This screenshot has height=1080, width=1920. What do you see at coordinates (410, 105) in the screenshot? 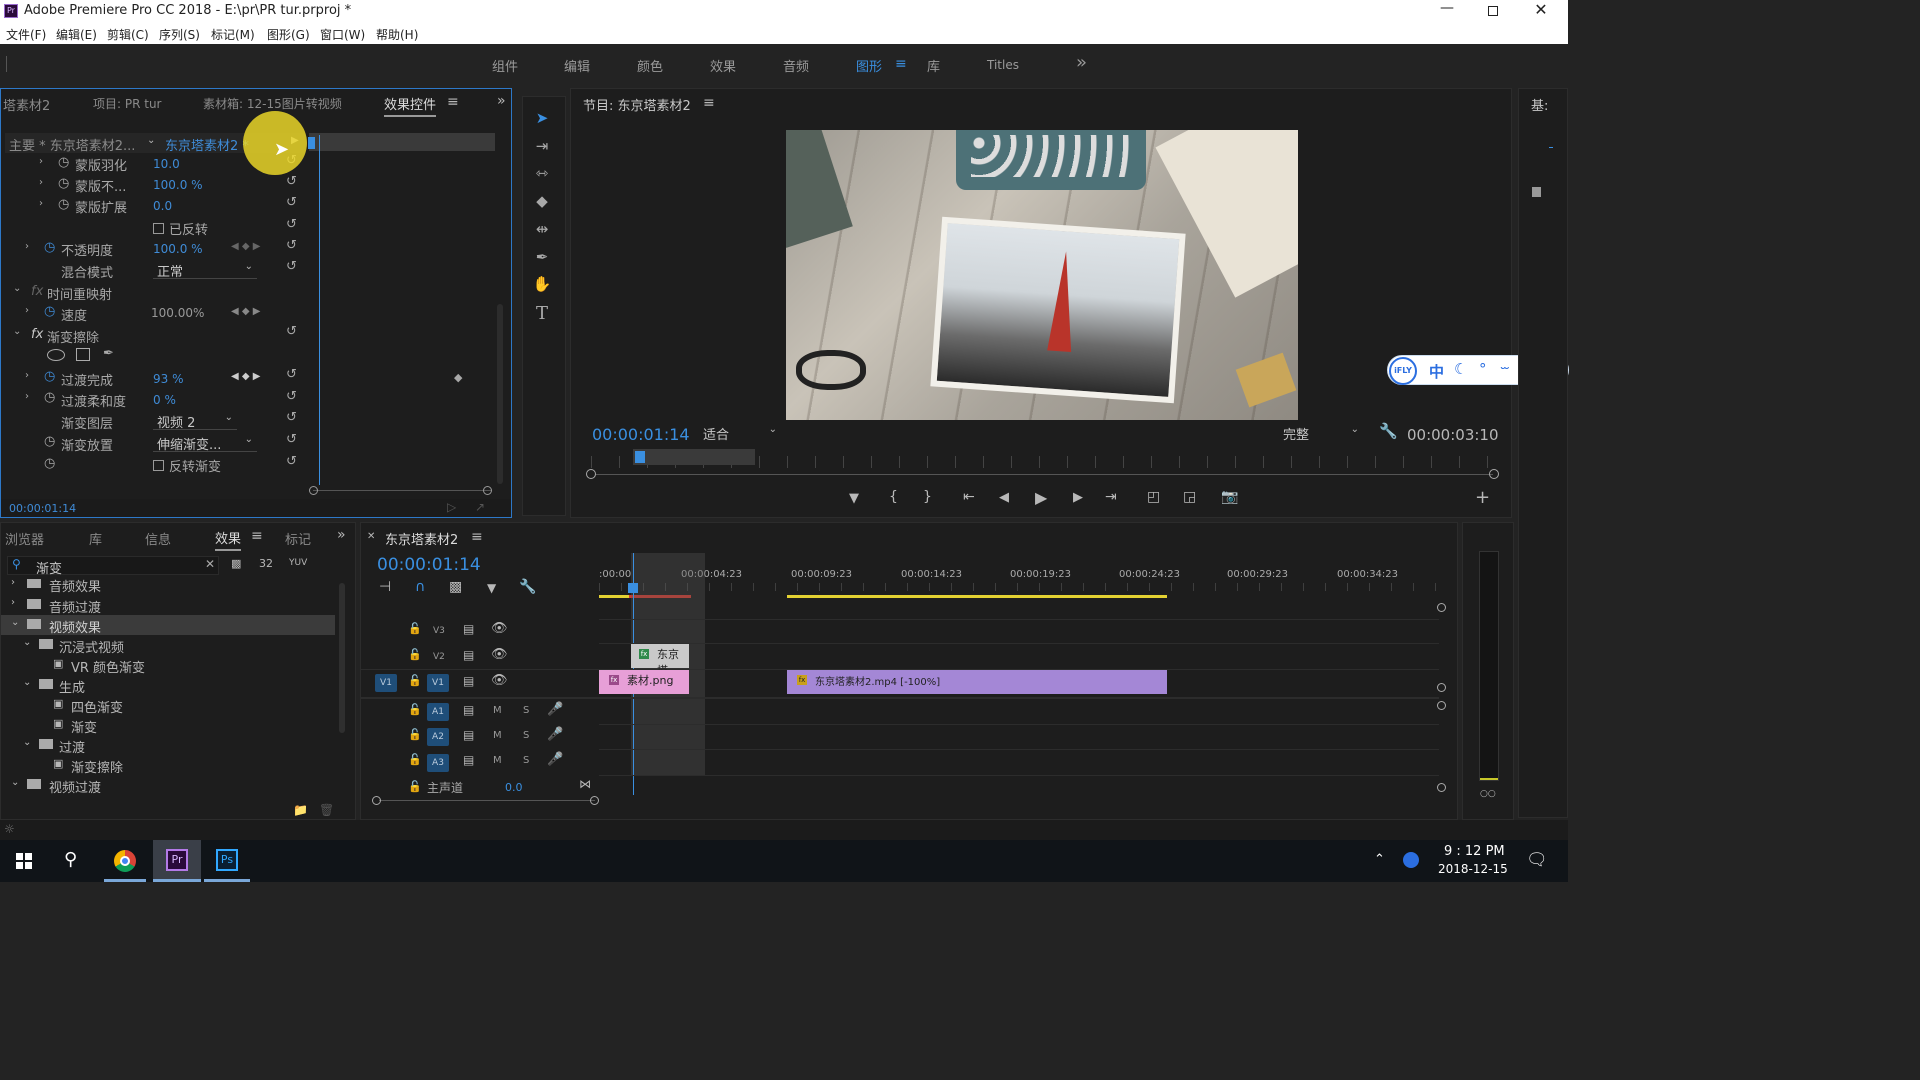
I see `tab-effect-controls: 效果控件` at bounding box center [410, 105].